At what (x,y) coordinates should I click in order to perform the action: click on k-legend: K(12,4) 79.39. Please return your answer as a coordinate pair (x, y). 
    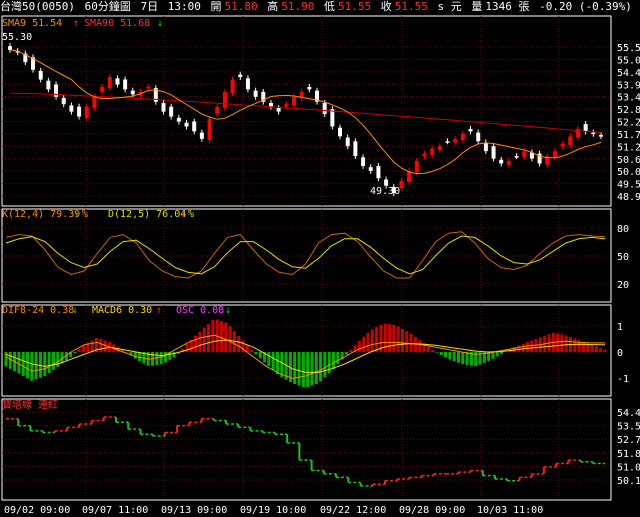
    Looking at the image, I should click on (41, 214).